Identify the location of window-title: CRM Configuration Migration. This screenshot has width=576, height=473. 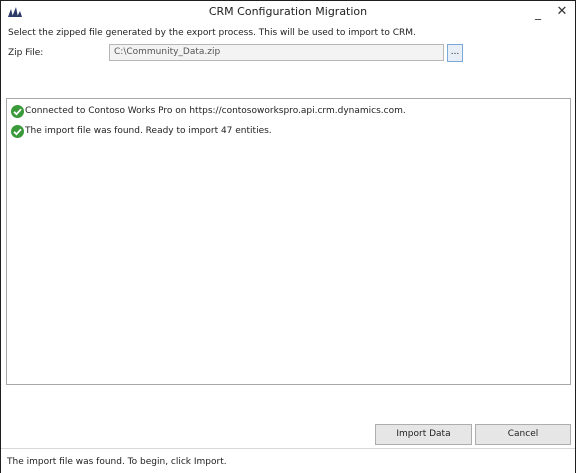
(288, 11).